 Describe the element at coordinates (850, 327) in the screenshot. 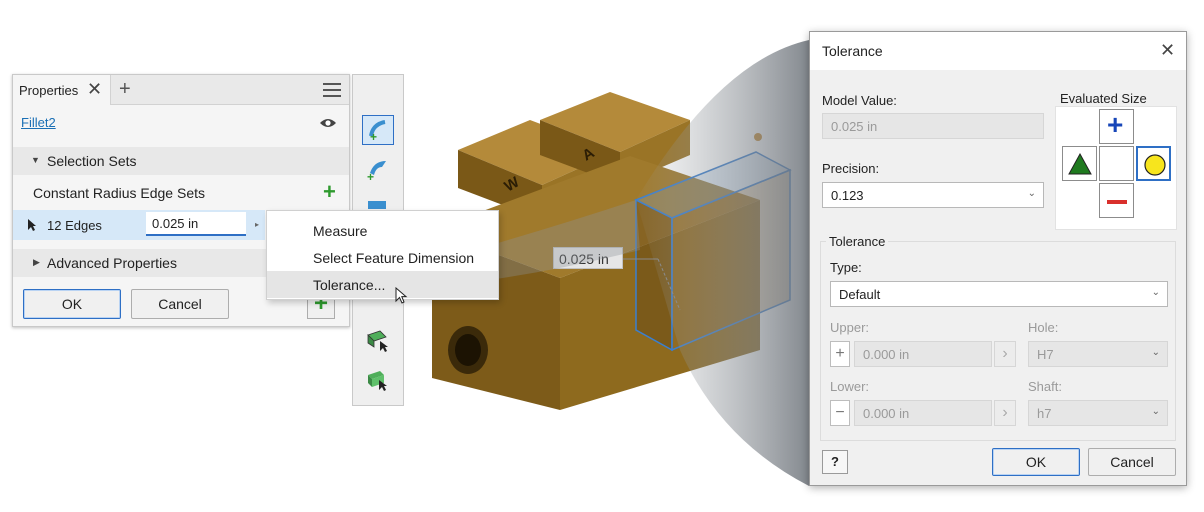

I see `upper-label: Upper:` at that location.